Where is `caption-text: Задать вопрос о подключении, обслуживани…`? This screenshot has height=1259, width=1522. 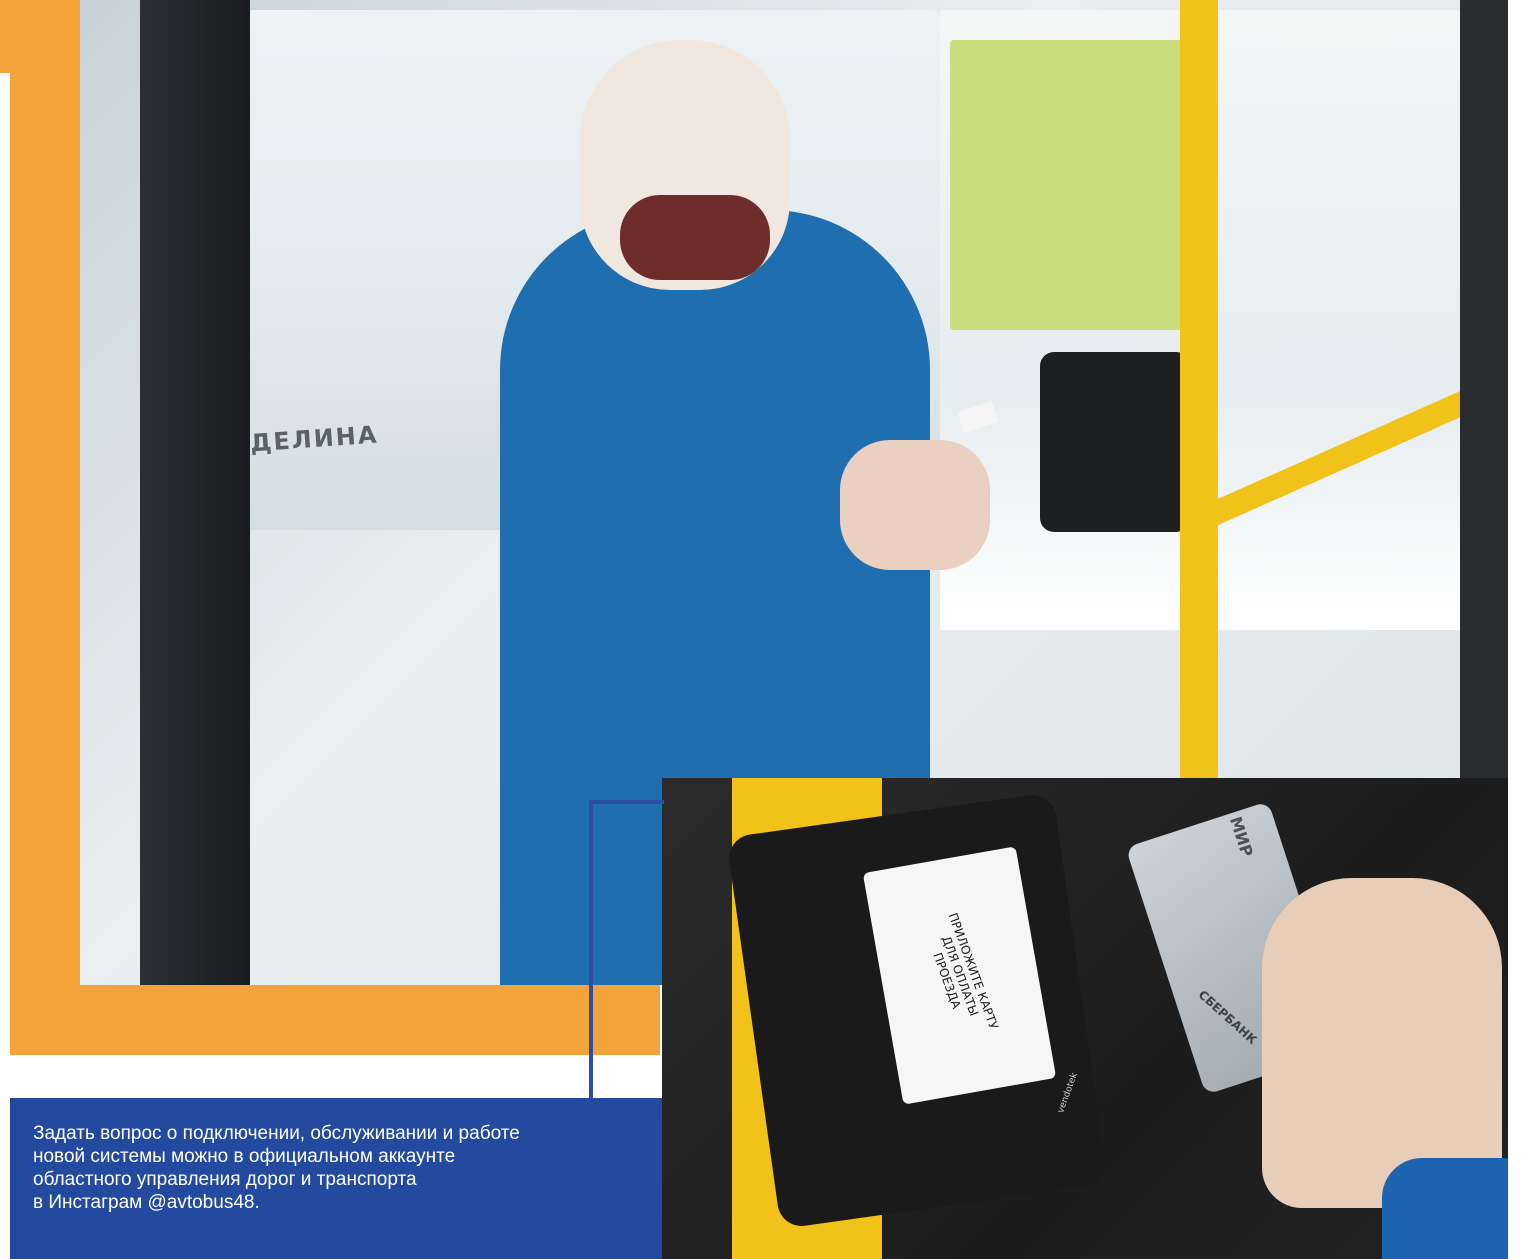 caption-text: Задать вопрос о подключении, обслуживани… is located at coordinates (276, 1168).